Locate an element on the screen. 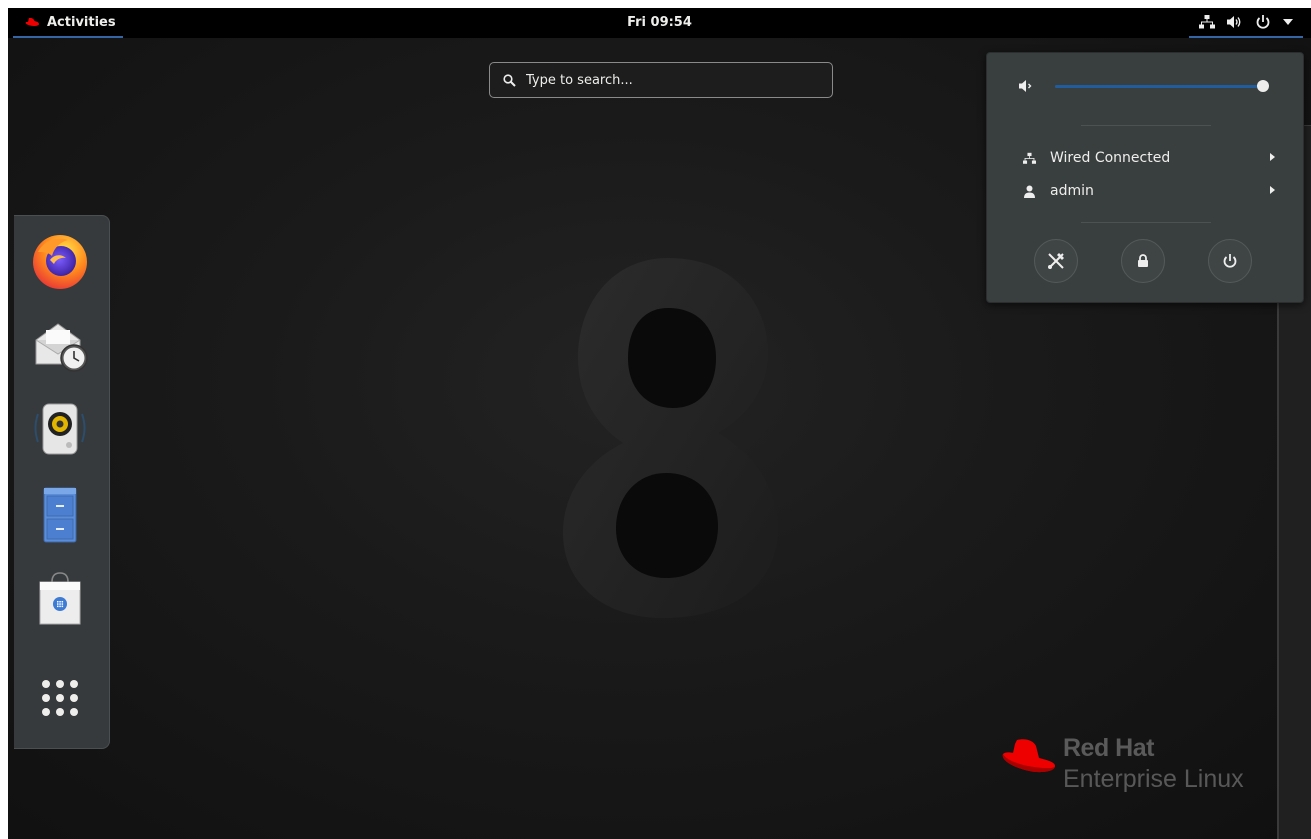 Image resolution: width=1311 pixels, height=839 pixels. settings-button is located at coordinates (1056, 261).